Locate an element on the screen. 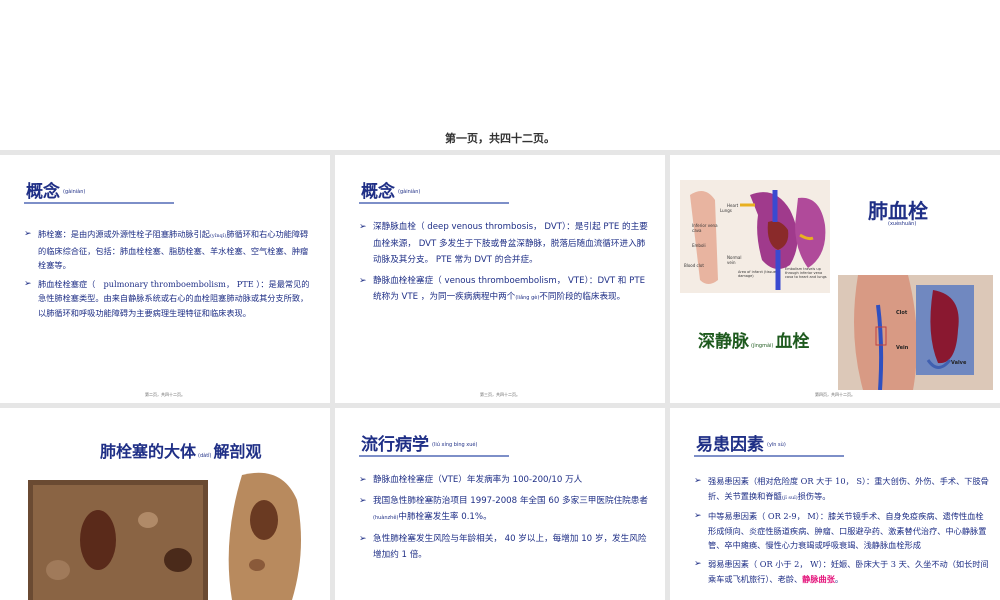  title-ruby: (liú xíng bìng xué) is located at coordinates (455, 445).